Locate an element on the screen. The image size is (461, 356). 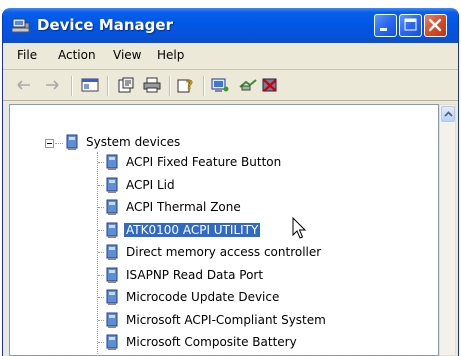
maximize-icon is located at coordinates (410, 24).